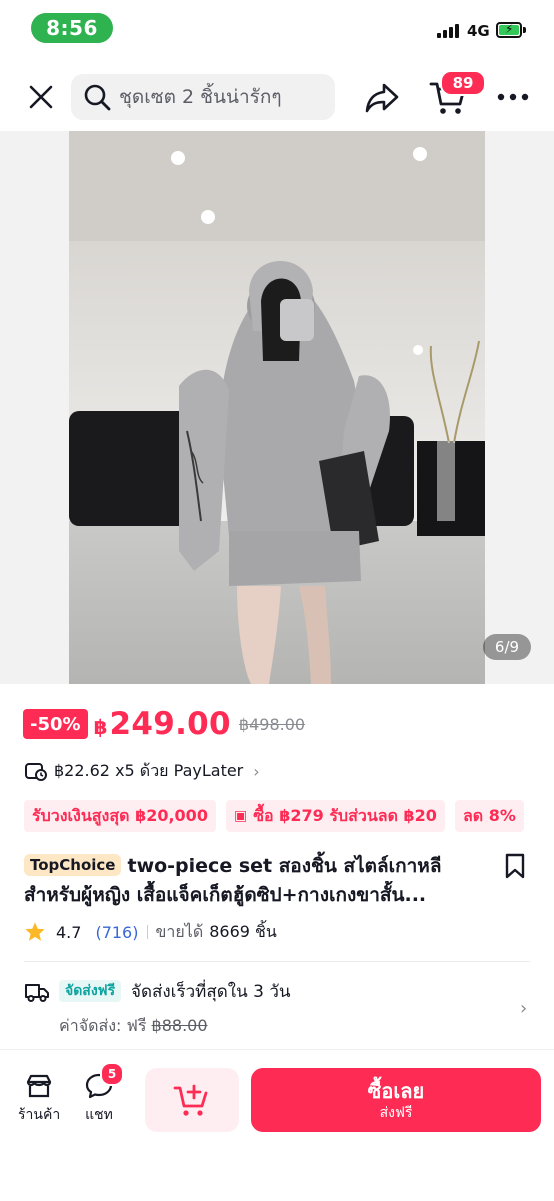  I want to click on signal-icon, so click(448, 31).